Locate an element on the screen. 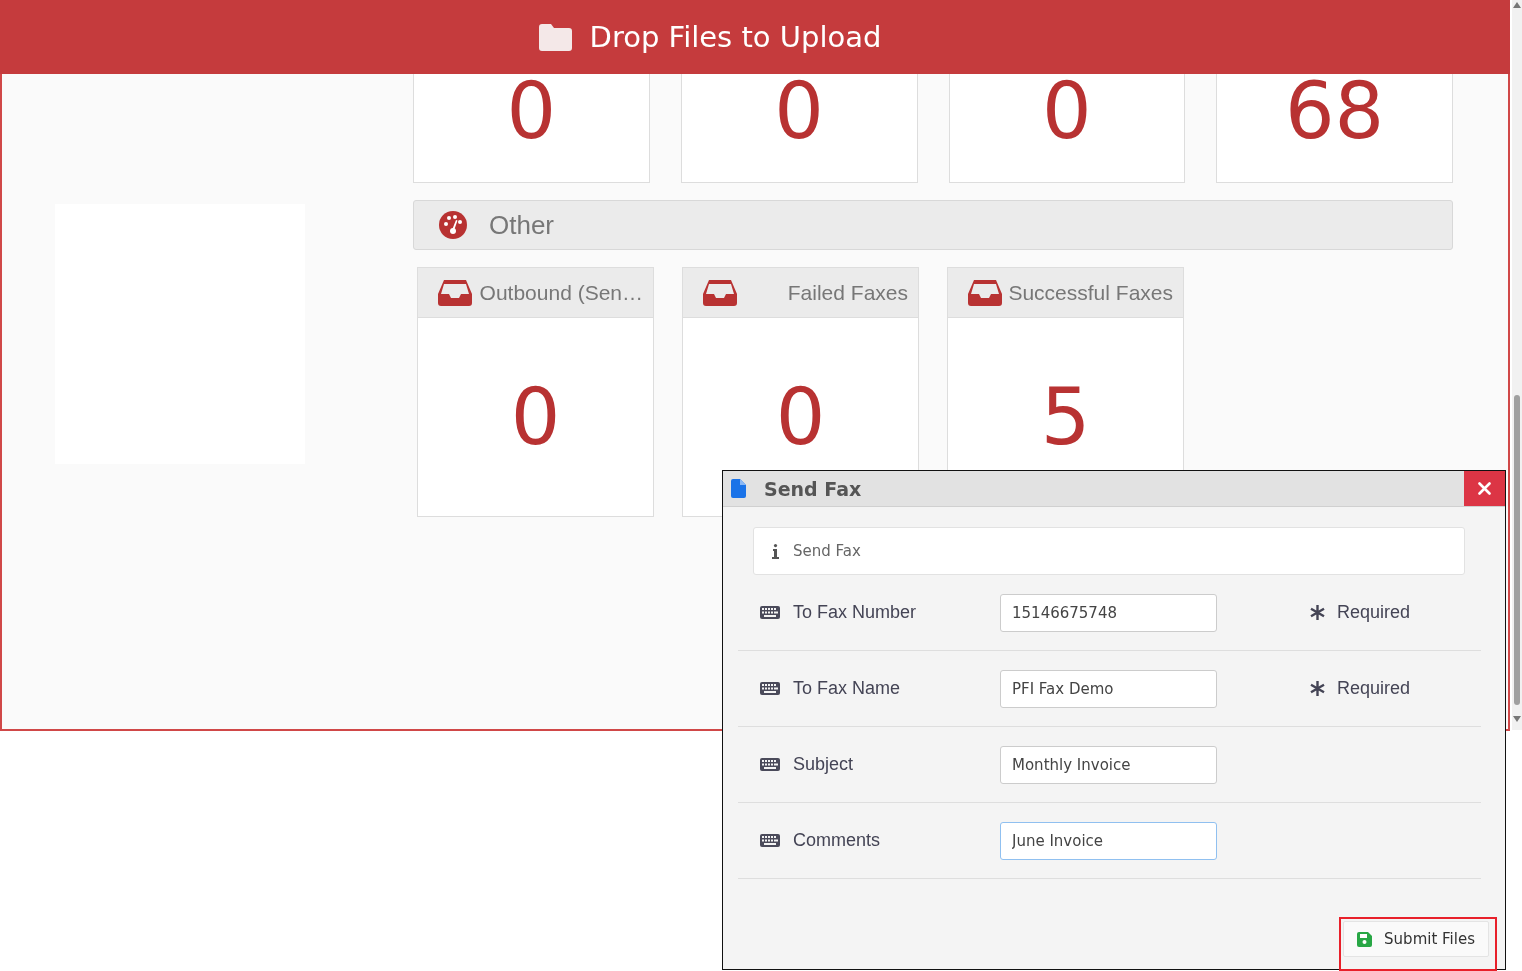 This screenshot has width=1522, height=971. section-title: Other is located at coordinates (522, 225).